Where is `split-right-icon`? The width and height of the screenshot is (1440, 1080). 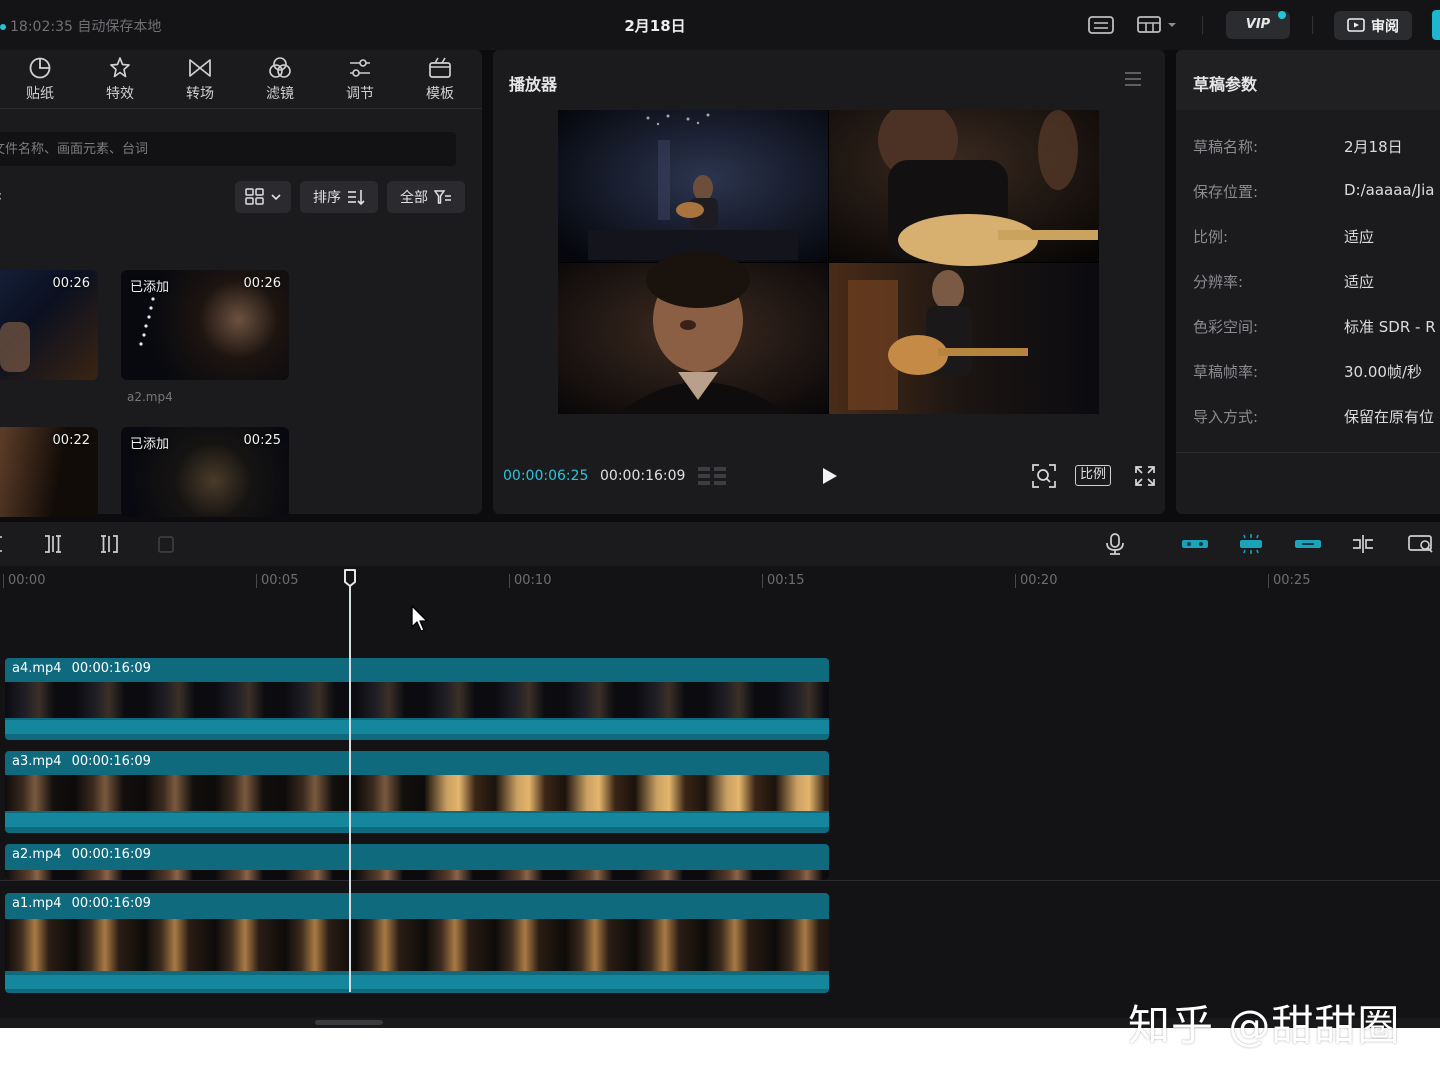
split-right-icon is located at coordinates (109, 544).